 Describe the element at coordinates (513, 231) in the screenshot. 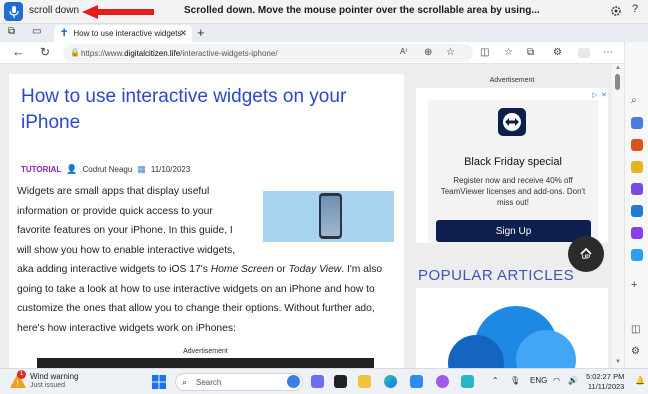

I see `sign-up-button: Sign Up` at that location.